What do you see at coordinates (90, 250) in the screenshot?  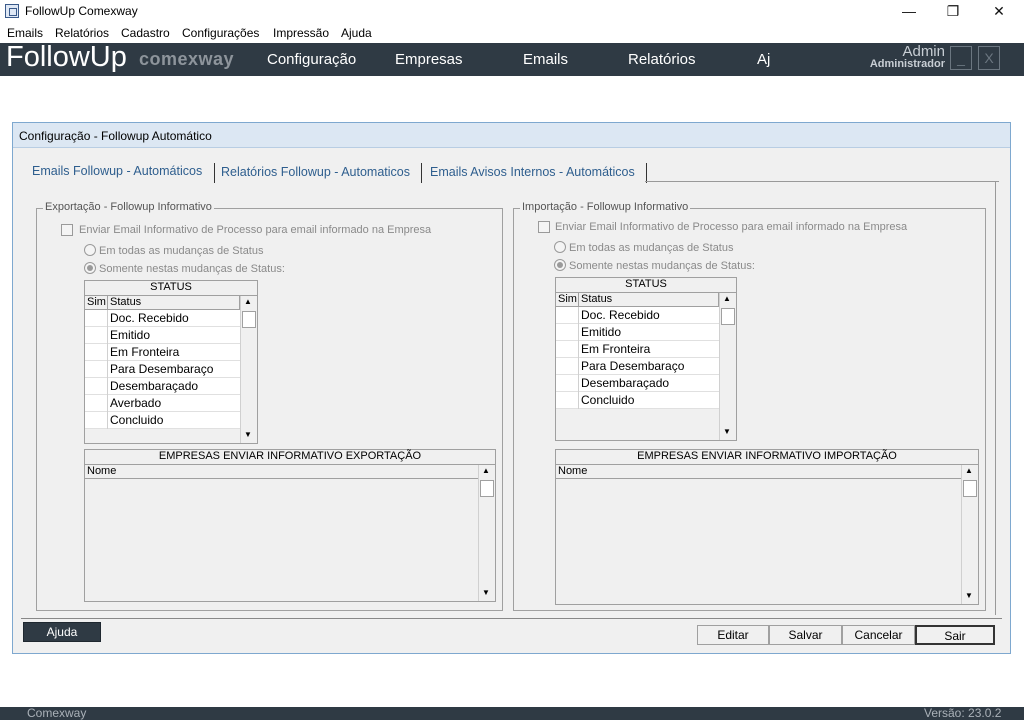 I see `export-radio-all` at bounding box center [90, 250].